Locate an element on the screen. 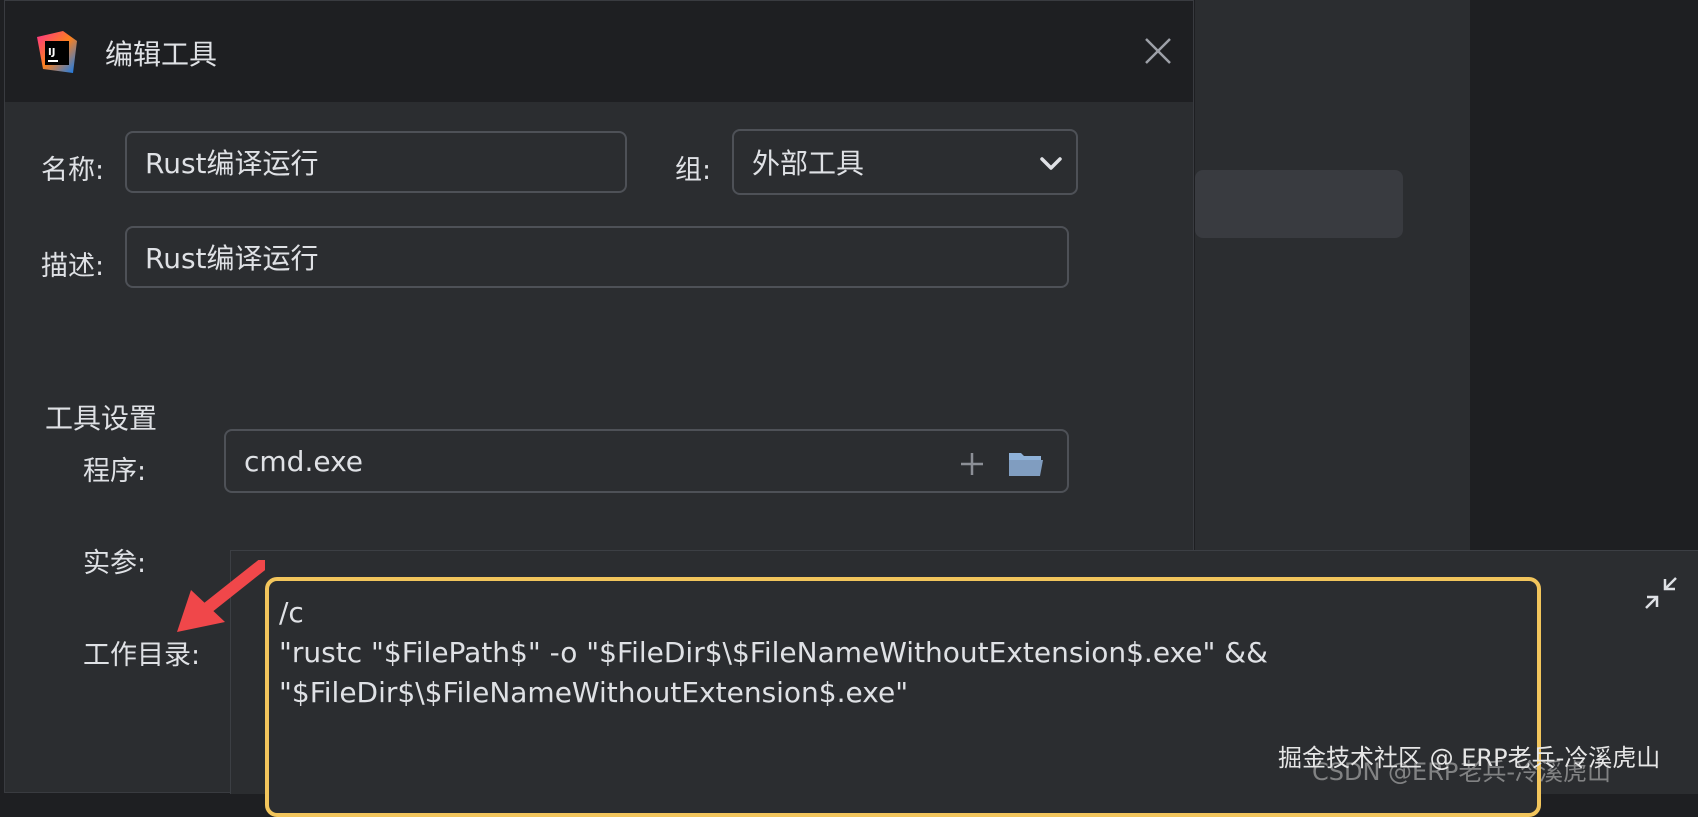 This screenshot has width=1698, height=817. group-select: 外部工具 is located at coordinates (905, 162).